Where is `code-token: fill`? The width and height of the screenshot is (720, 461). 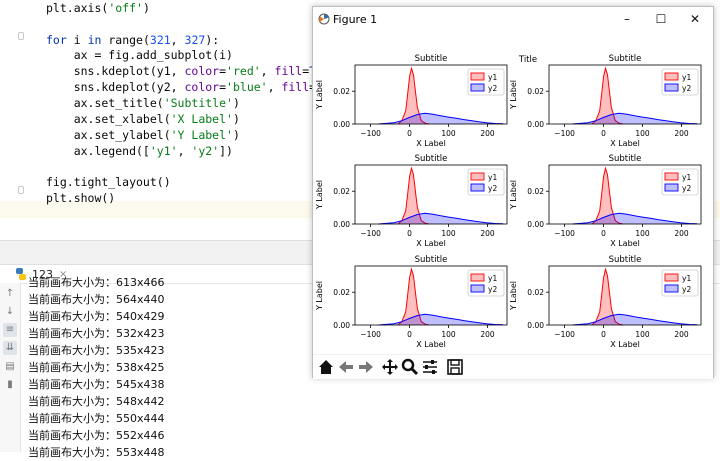
code-token: fill is located at coordinates (295, 87).